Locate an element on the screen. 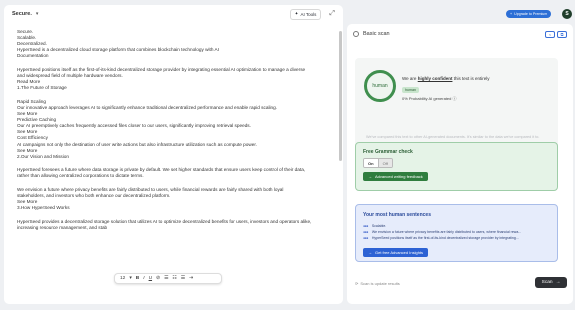  panel-title: Basic scan is located at coordinates (376, 34).